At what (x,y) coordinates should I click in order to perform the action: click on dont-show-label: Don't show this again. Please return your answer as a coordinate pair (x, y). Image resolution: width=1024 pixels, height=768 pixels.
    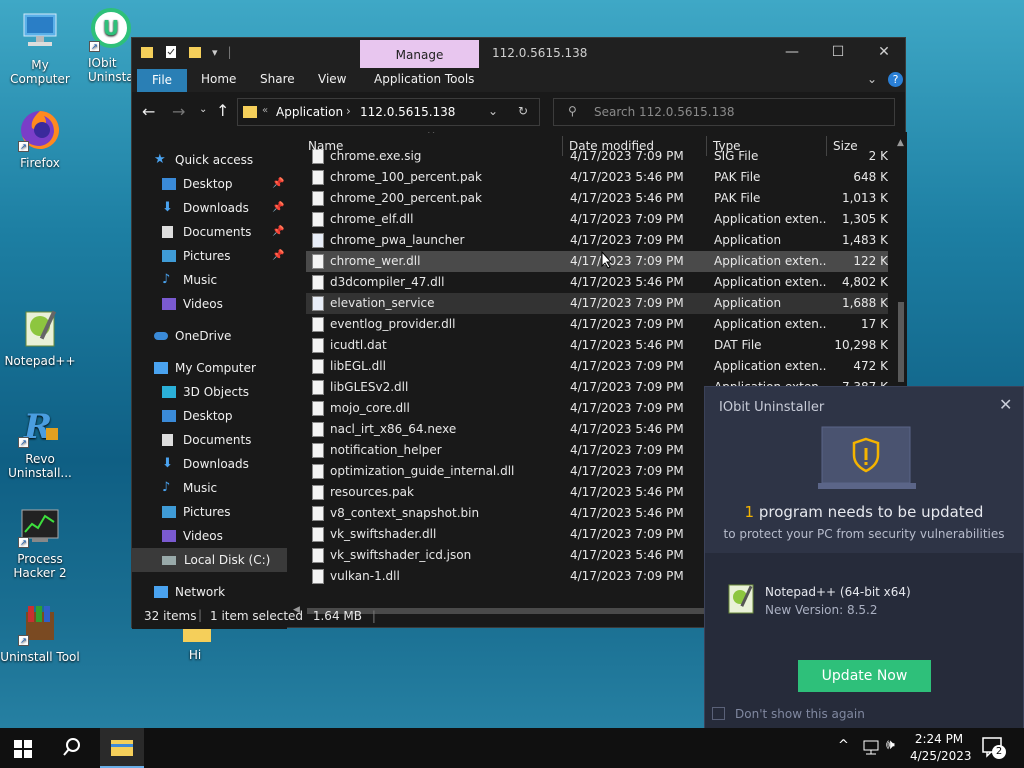
    Looking at the image, I should click on (800, 714).